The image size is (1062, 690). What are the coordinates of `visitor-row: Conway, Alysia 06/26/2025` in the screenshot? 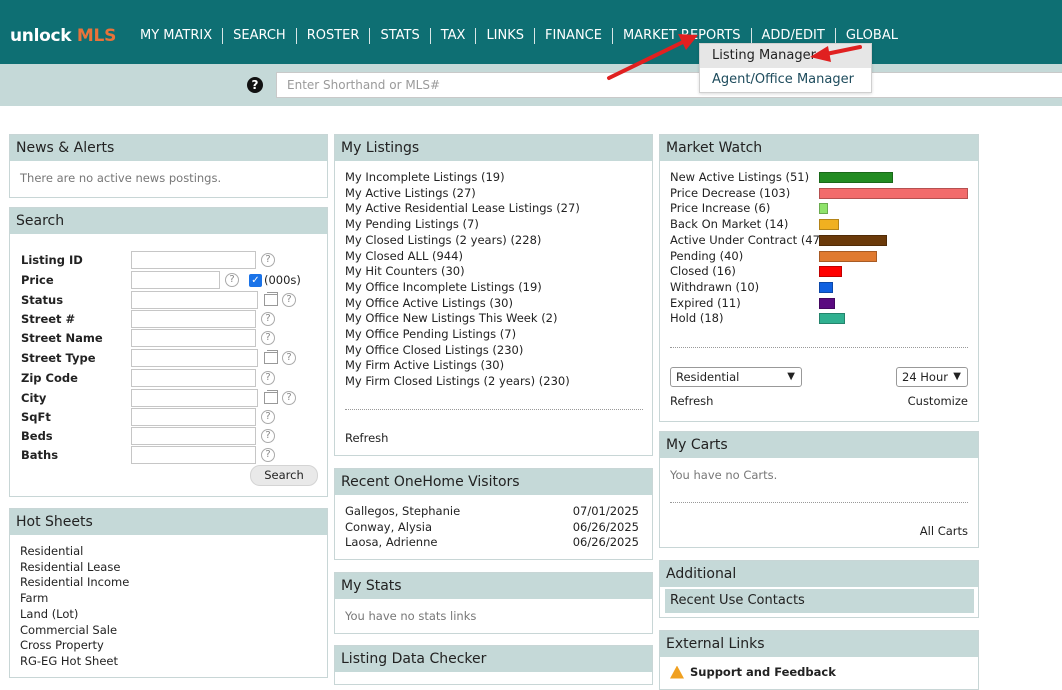 It's located at (492, 528).